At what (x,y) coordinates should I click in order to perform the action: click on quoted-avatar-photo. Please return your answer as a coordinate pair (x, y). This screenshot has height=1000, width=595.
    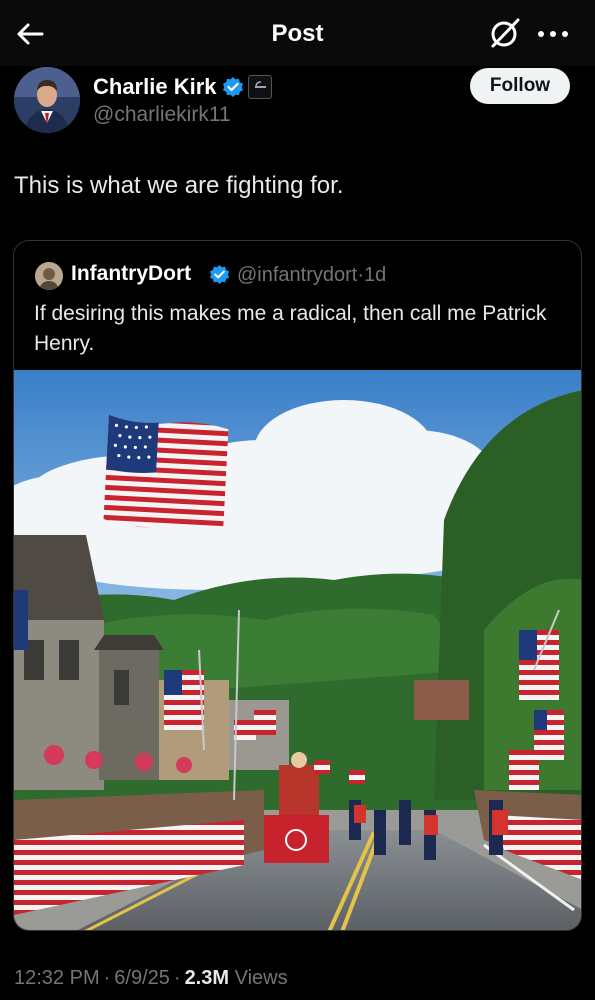
    Looking at the image, I should click on (49, 276).